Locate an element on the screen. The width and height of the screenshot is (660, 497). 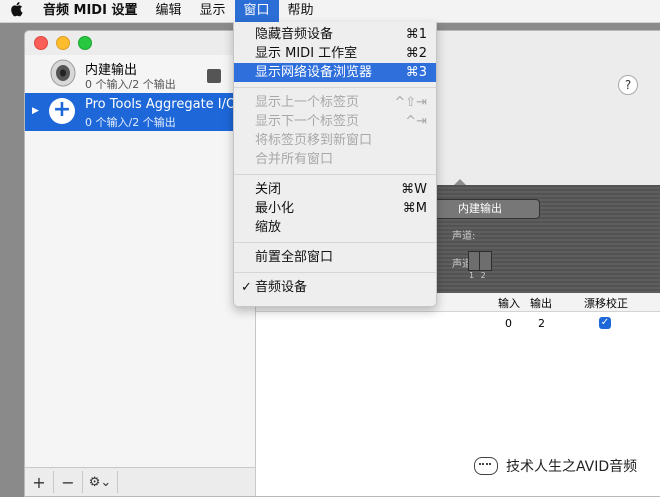
gear-menu-button: ⚙⌄ is located at coordinates (100, 482).